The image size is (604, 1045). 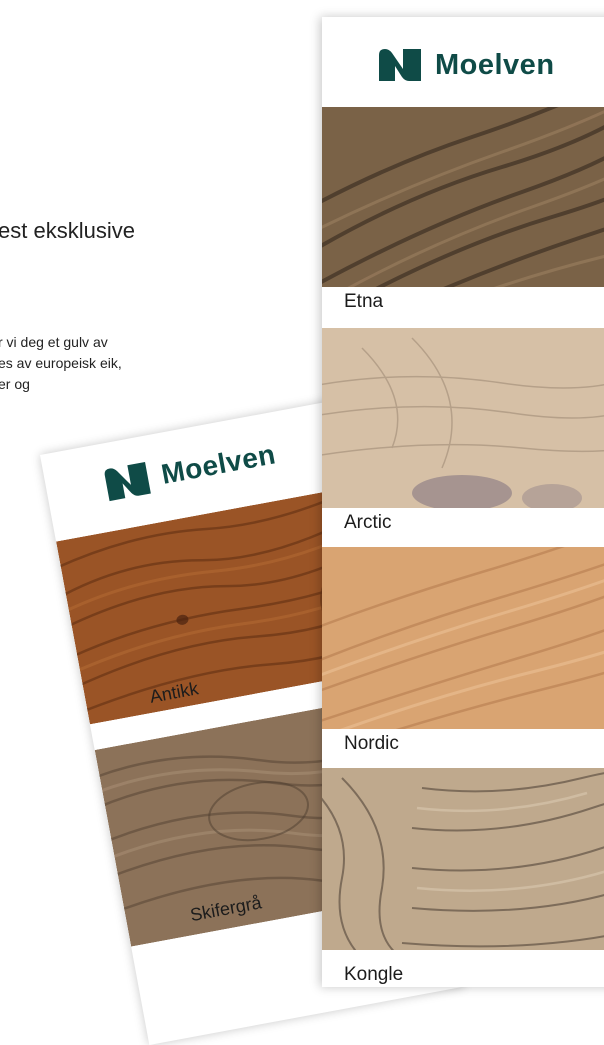 I want to click on swatch-arctic: Arctic, so click(x=463, y=438).